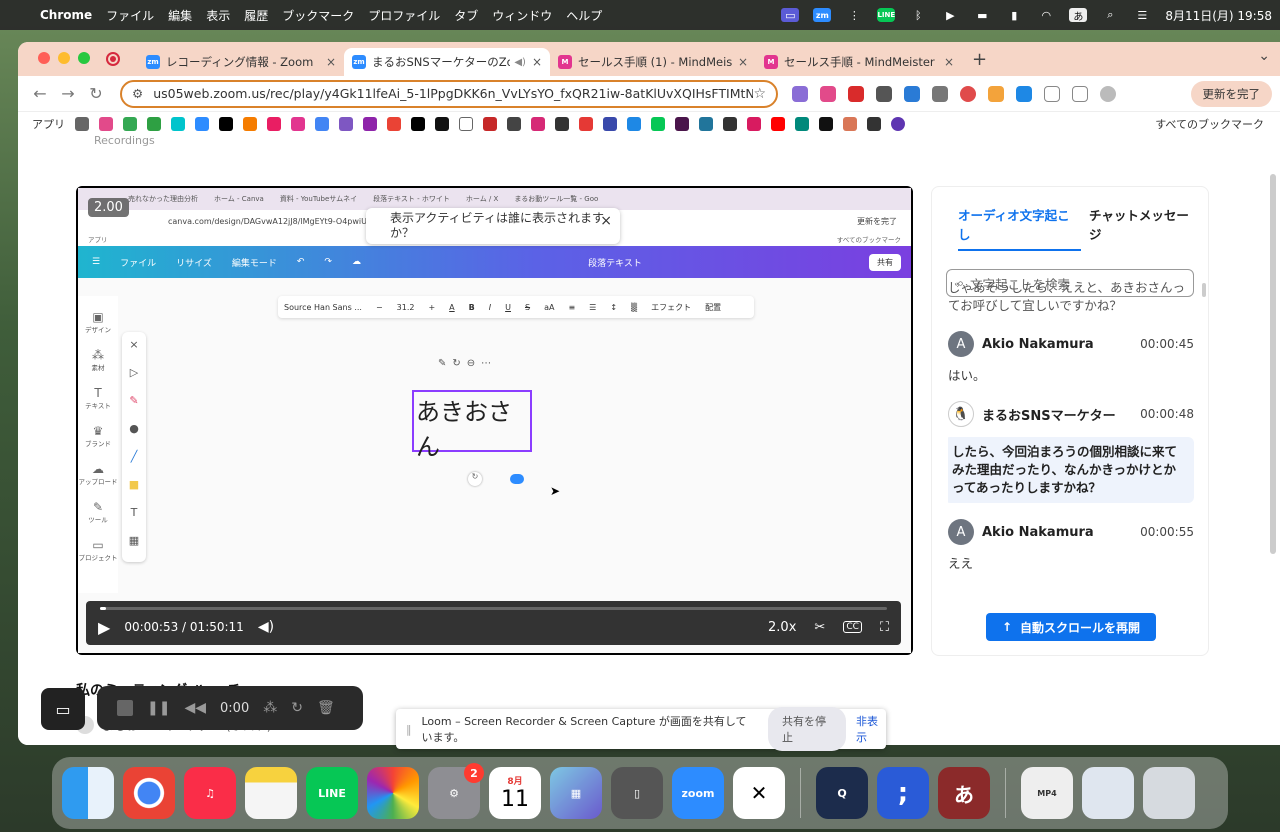  What do you see at coordinates (104, 627) in the screenshot?
I see `play-icon: ▶` at bounding box center [104, 627].